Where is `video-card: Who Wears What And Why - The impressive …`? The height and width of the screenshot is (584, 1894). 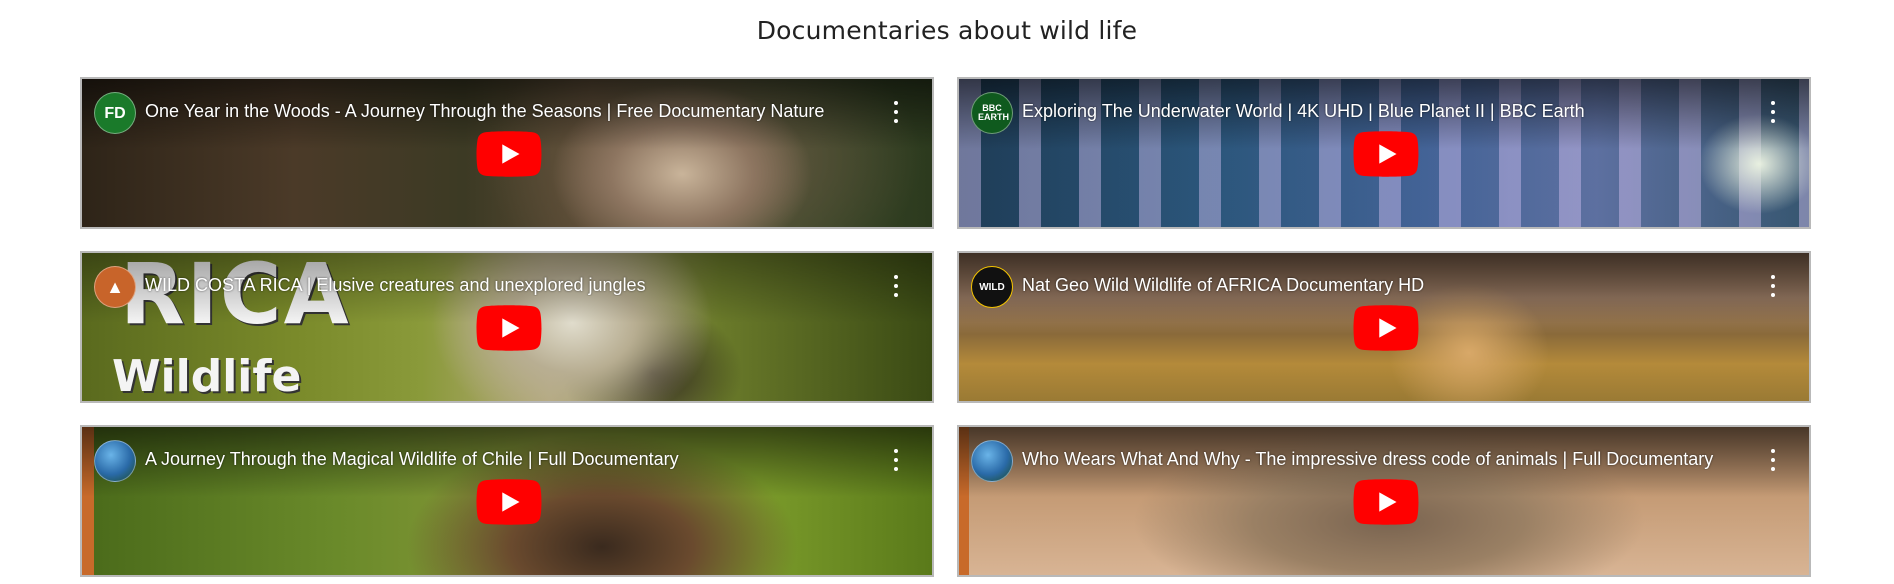
video-card: Who Wears What And Why - The impressive … is located at coordinates (1384, 501).